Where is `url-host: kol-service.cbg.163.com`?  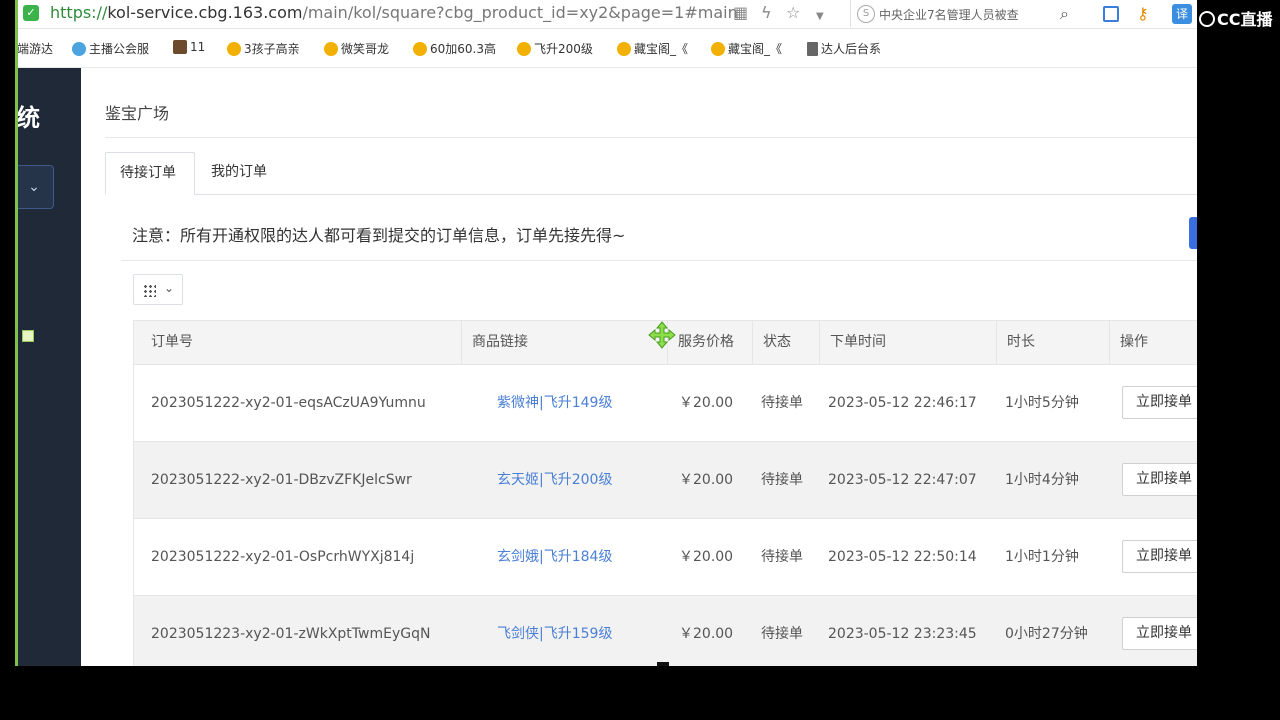
url-host: kol-service.cbg.163.com is located at coordinates (205, 12).